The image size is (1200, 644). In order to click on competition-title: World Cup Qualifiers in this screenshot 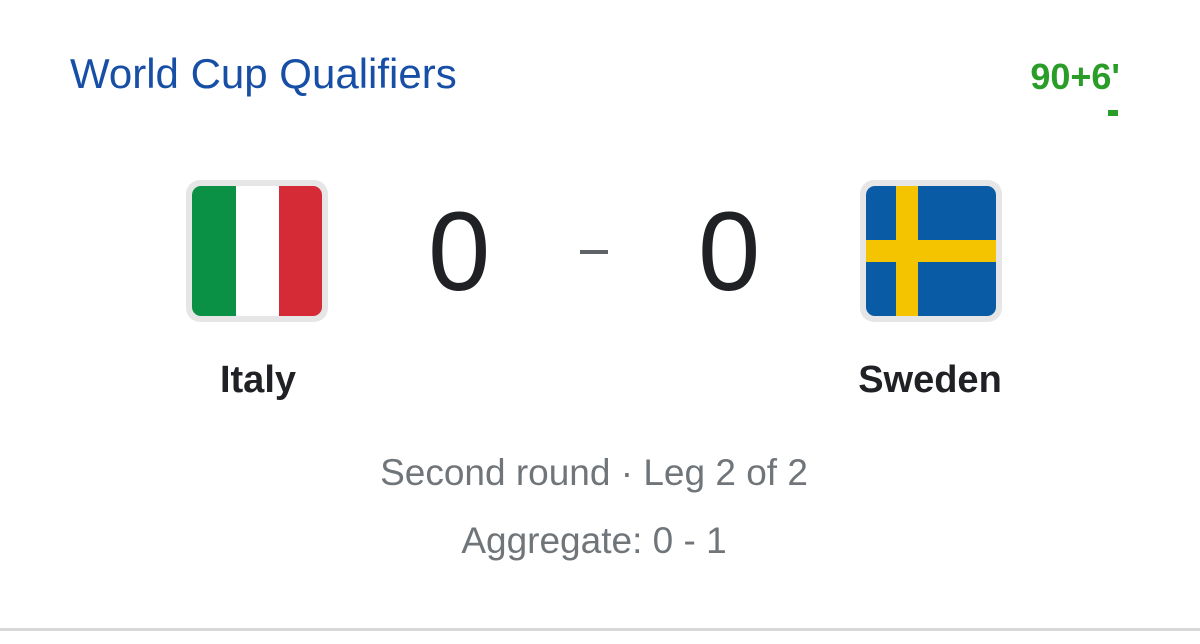, I will do `click(263, 74)`.